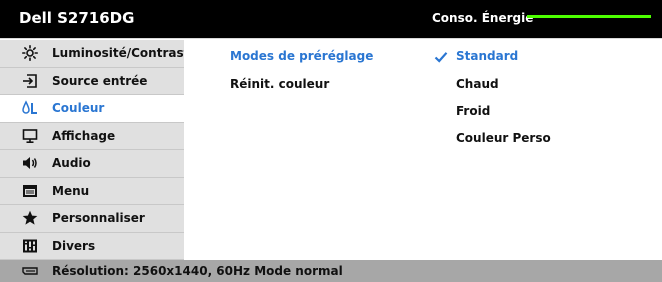  I want to click on color-icon, so click(30, 108).